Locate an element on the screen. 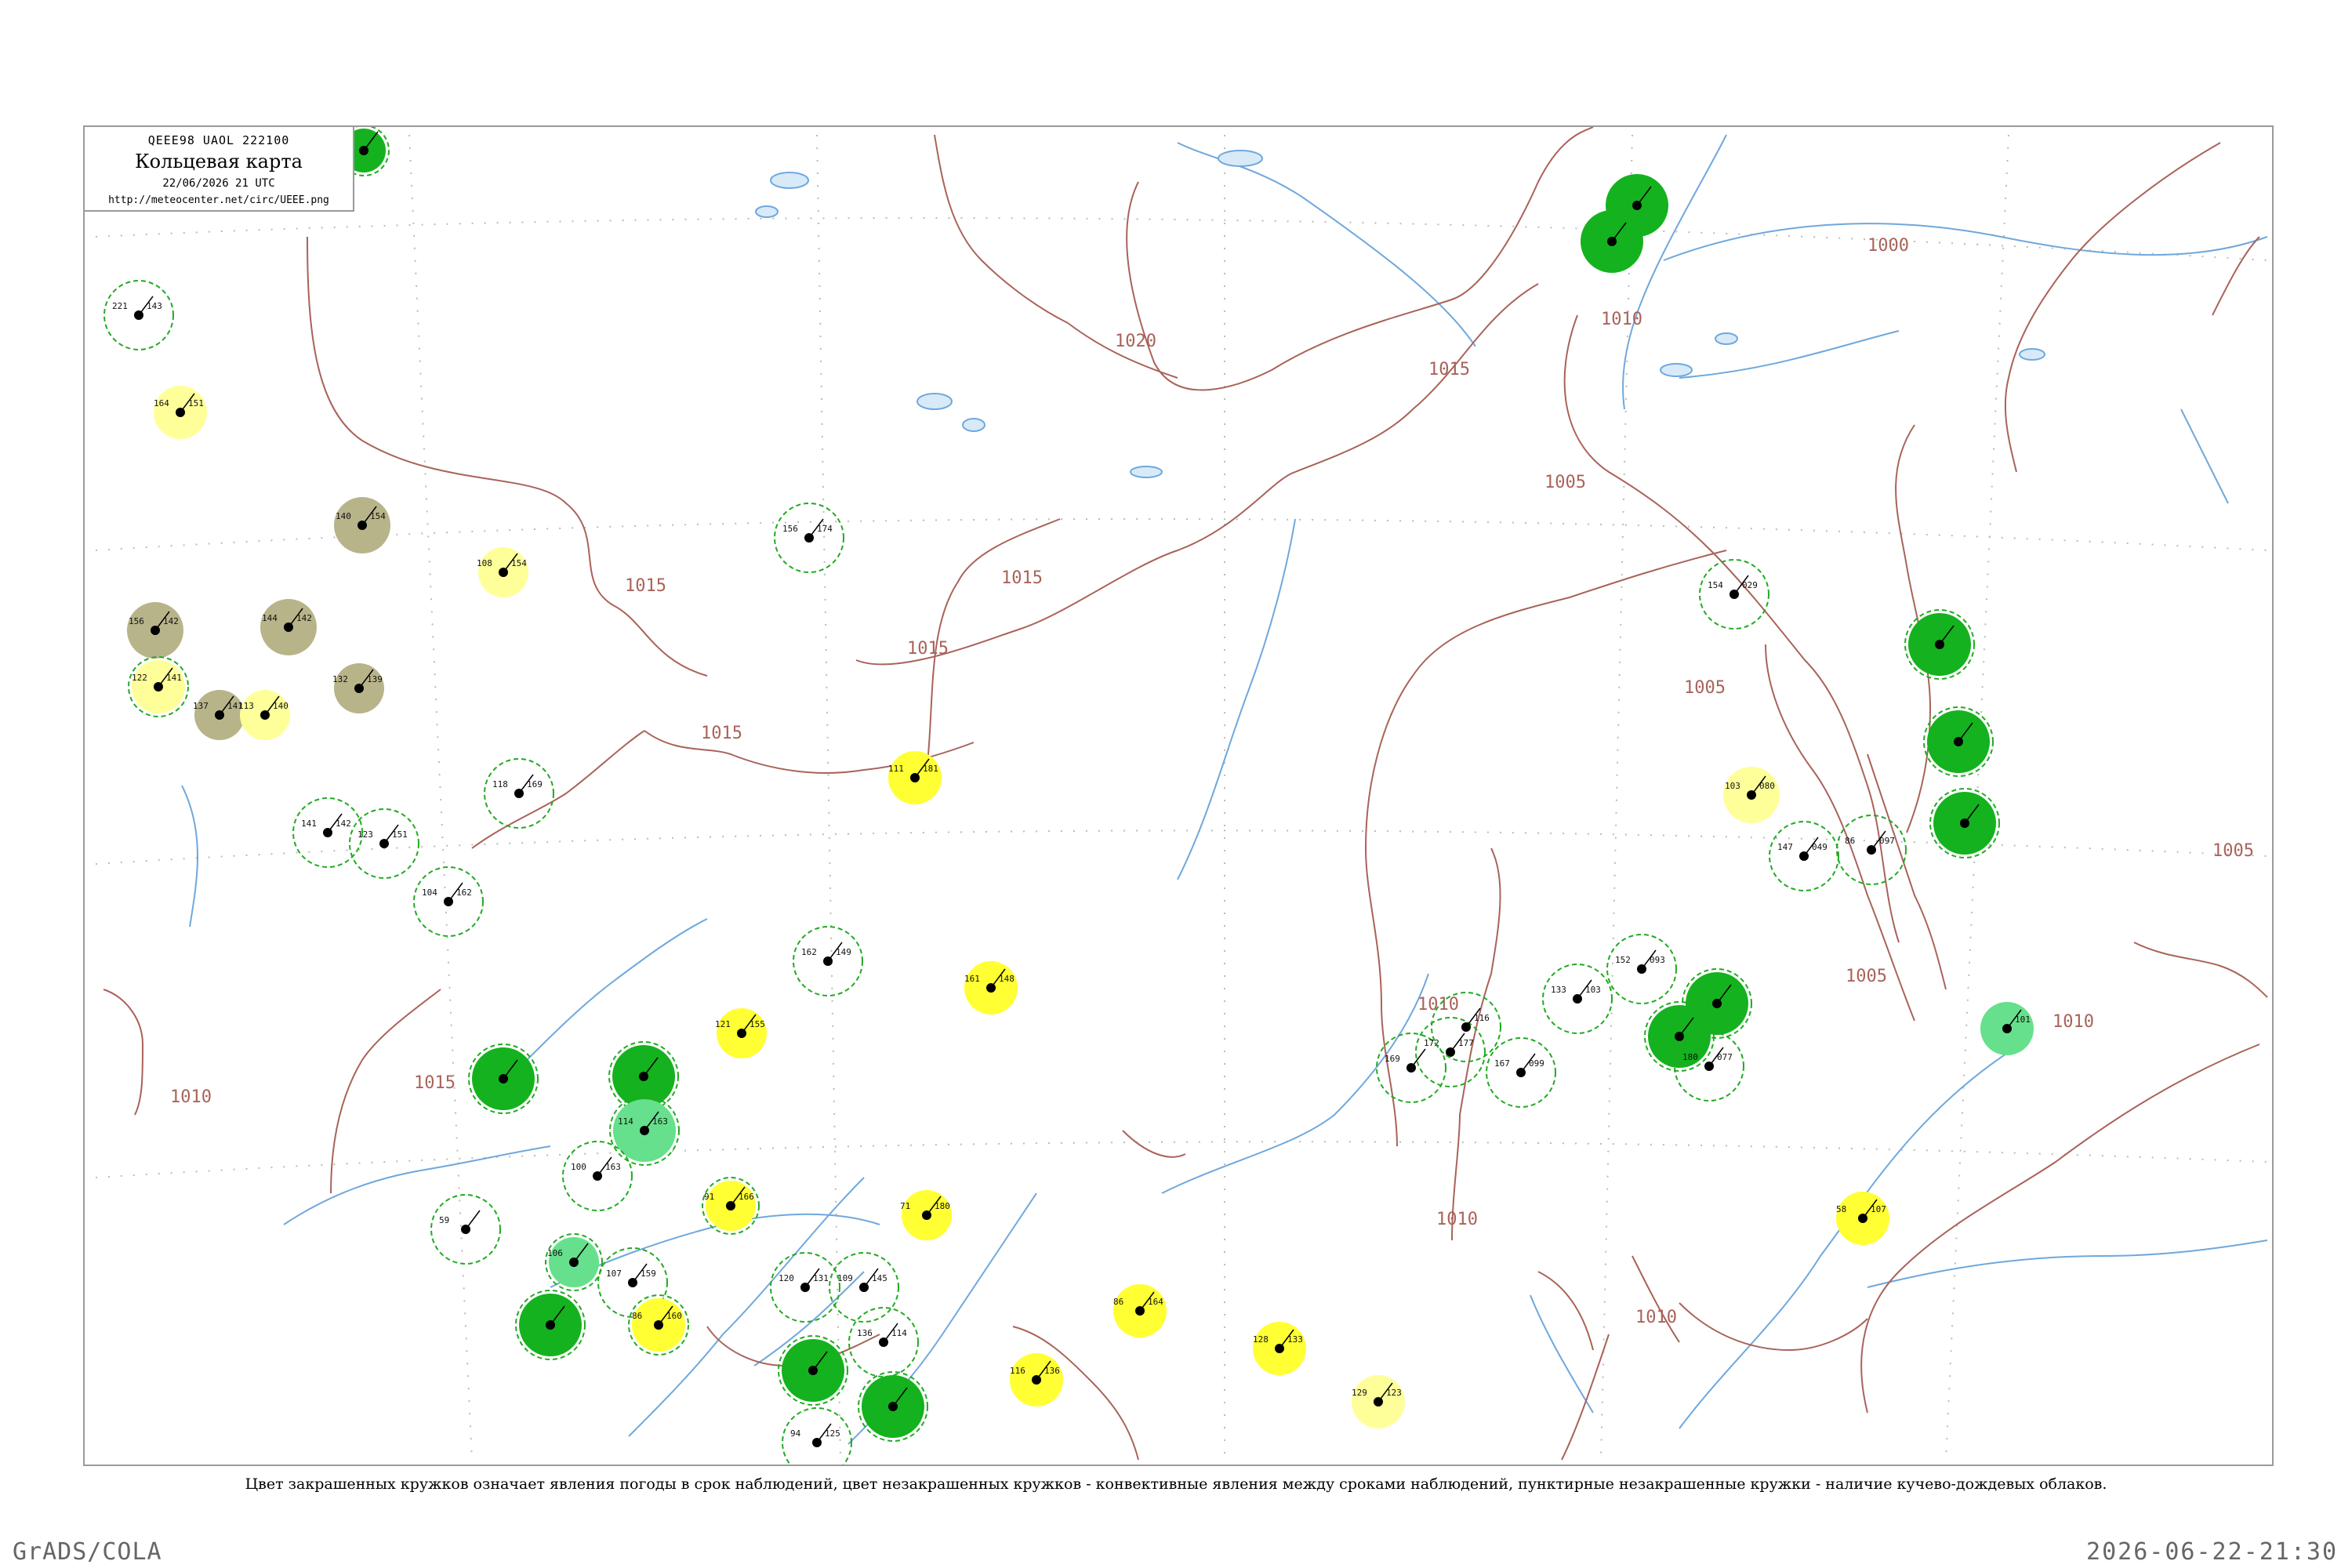 The image size is (2352, 1568). station-temp: 109 is located at coordinates (845, 1278).